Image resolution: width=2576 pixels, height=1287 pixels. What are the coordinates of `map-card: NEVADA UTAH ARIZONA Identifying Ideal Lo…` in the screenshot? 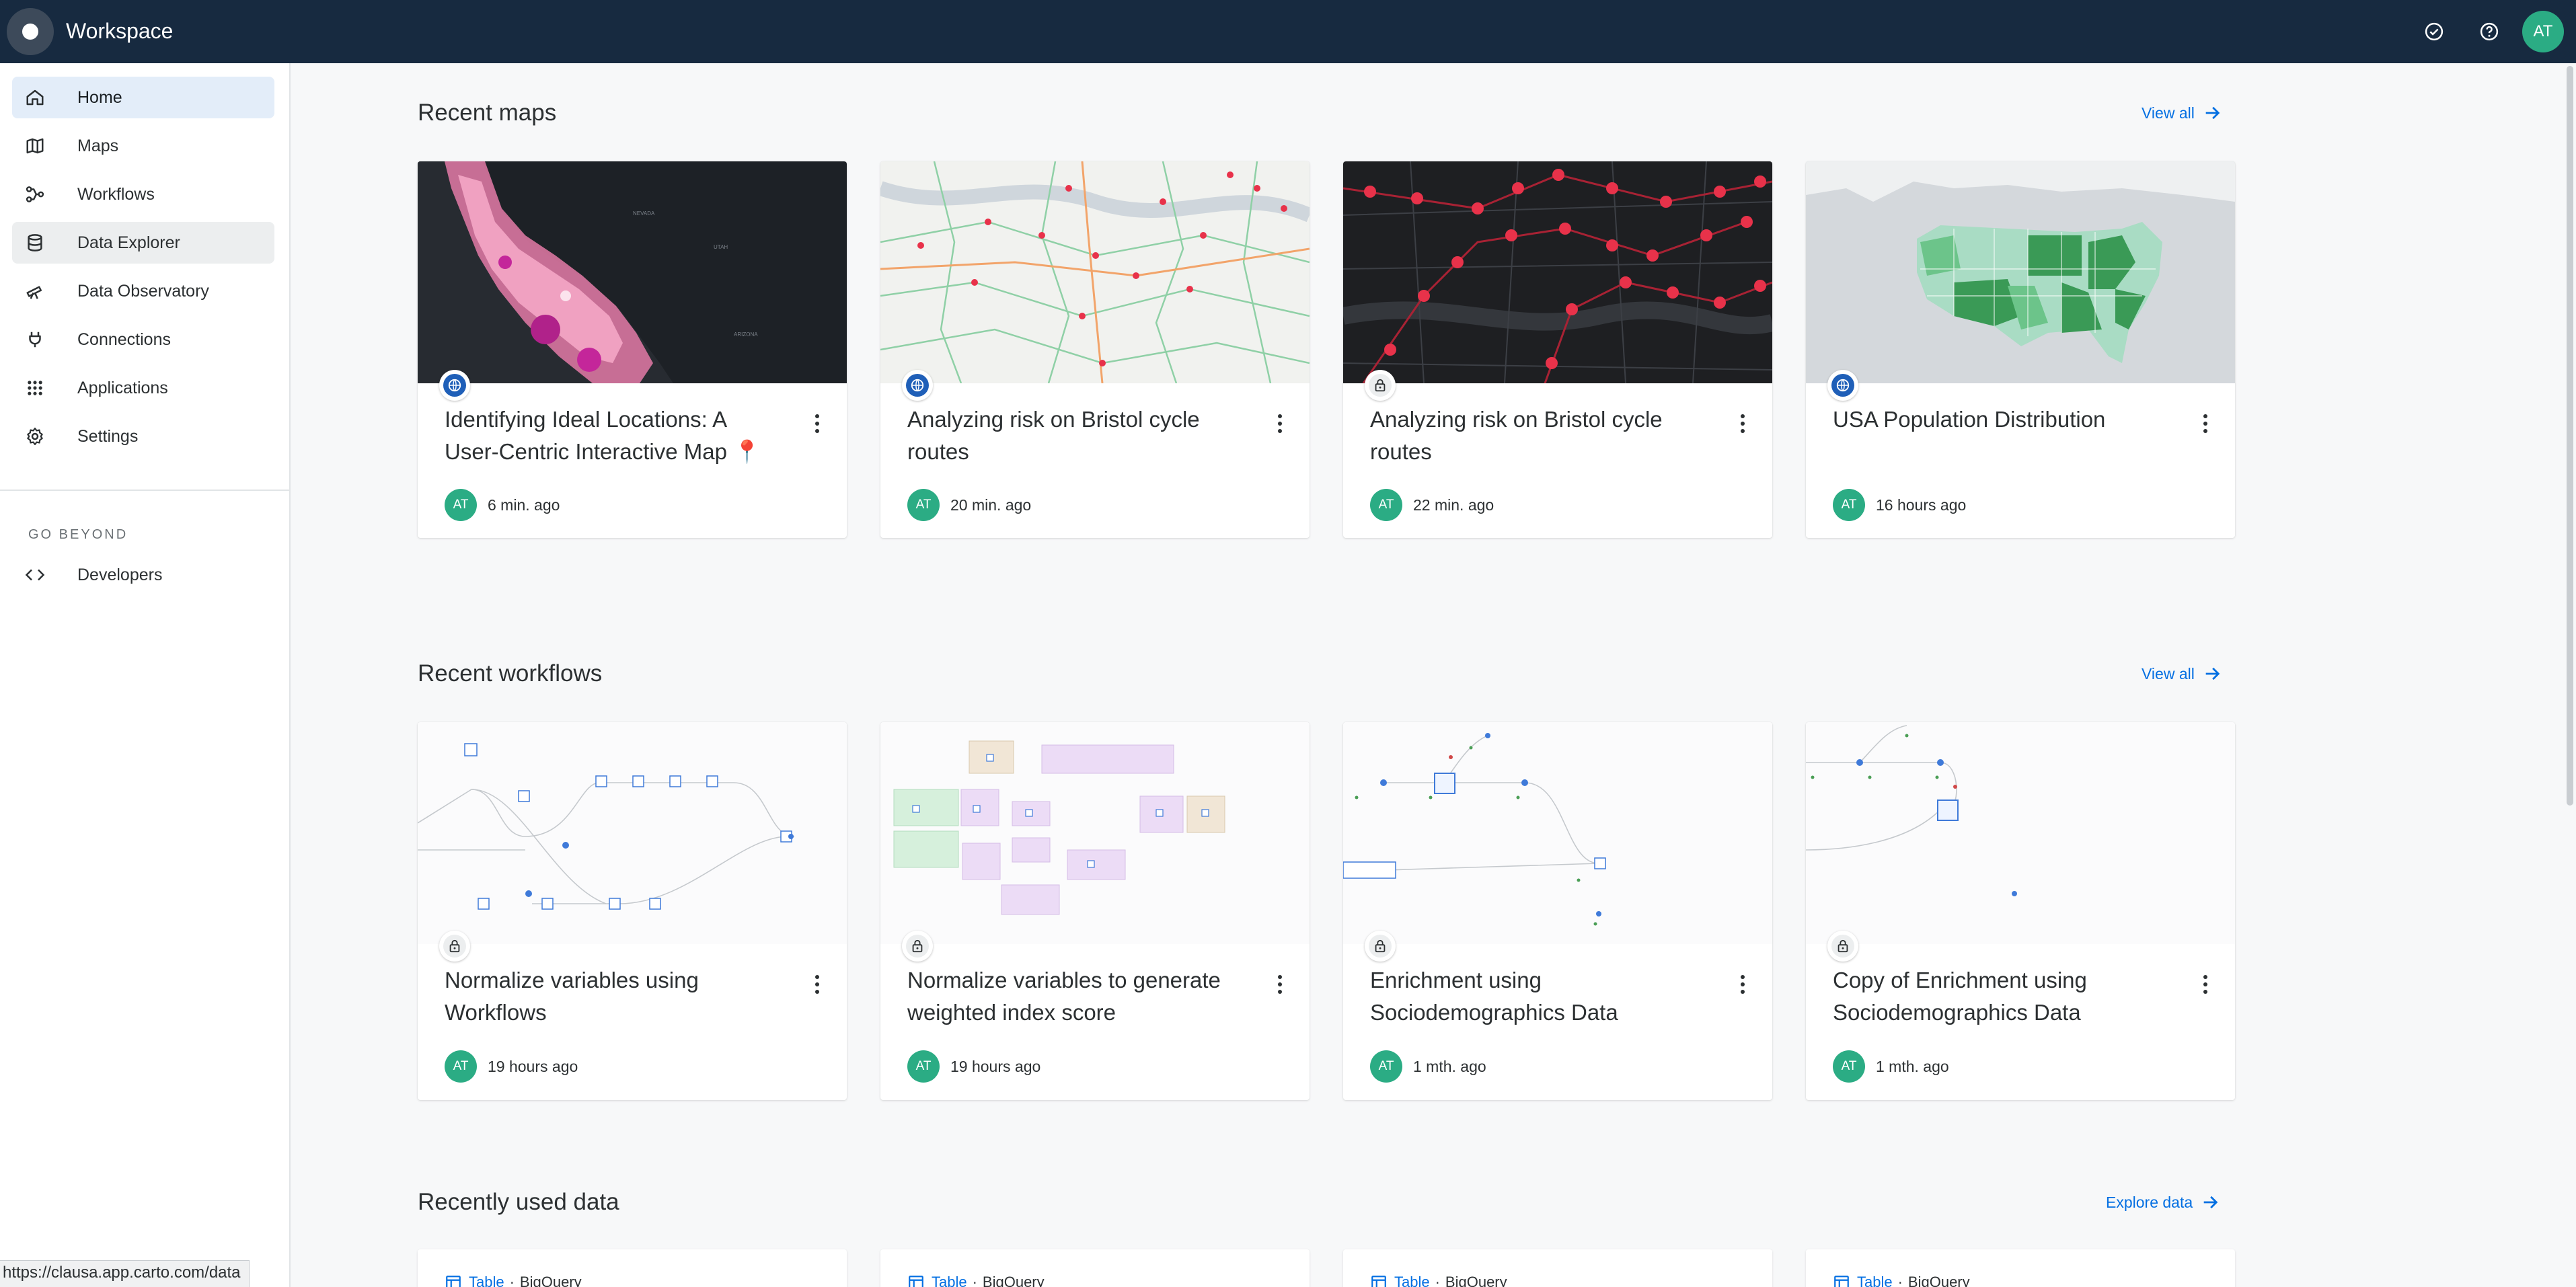 It's located at (632, 350).